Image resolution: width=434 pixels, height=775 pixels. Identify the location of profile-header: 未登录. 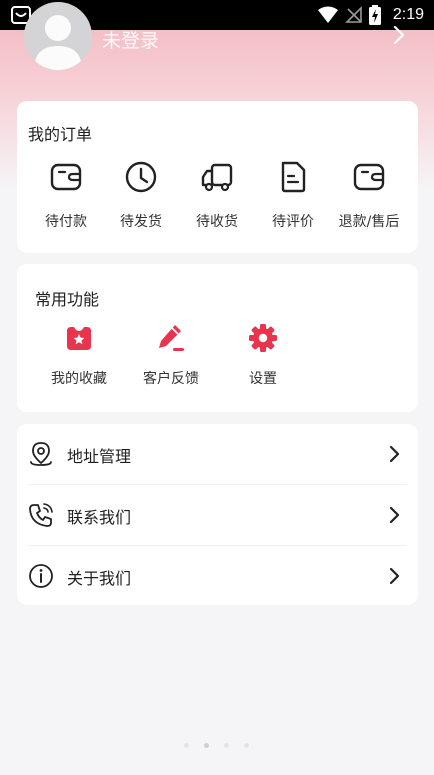
(217, 41).